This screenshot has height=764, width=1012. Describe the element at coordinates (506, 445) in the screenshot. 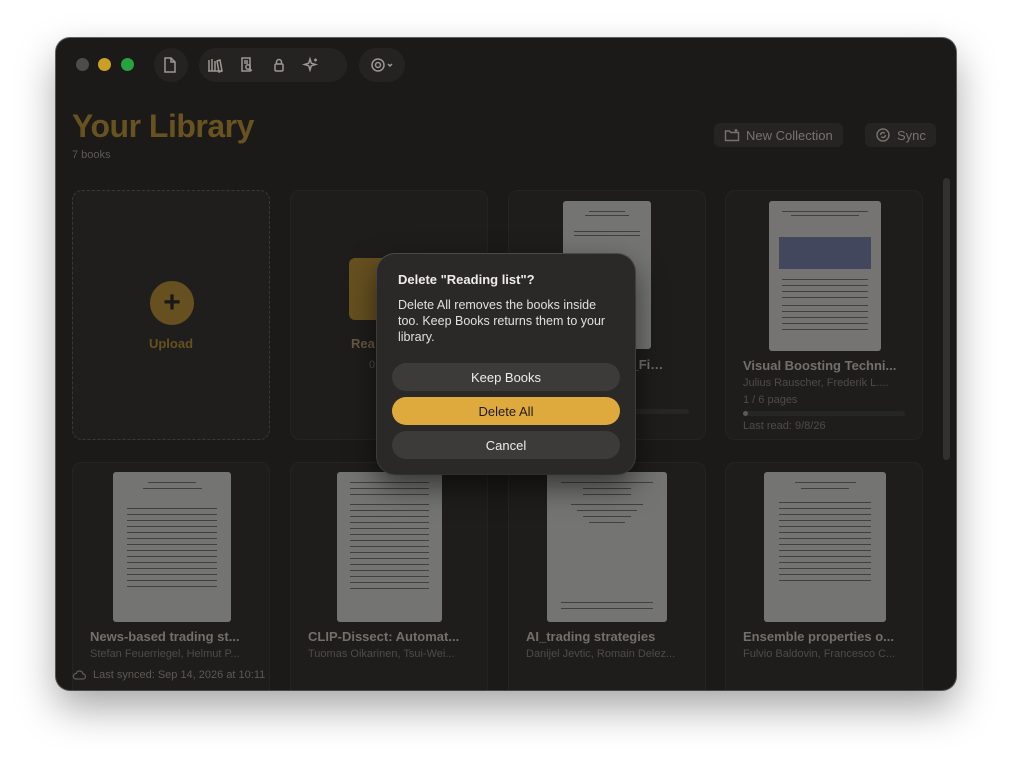

I see `cancel-button: Cancel` at that location.